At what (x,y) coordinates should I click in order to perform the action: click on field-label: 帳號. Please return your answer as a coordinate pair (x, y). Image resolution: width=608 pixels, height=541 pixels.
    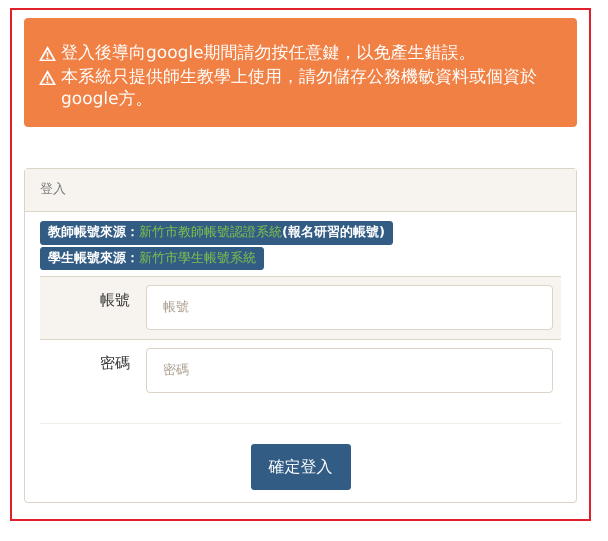
    Looking at the image, I should click on (114, 300).